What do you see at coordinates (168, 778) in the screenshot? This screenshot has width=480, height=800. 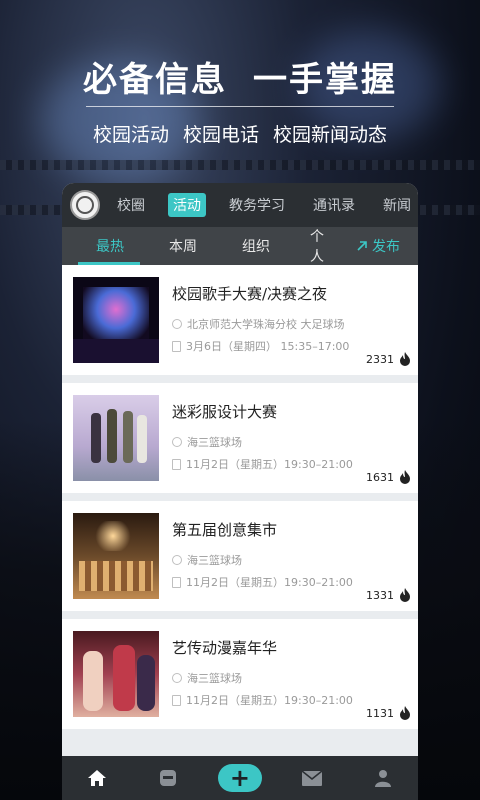 I see `card-icon` at bounding box center [168, 778].